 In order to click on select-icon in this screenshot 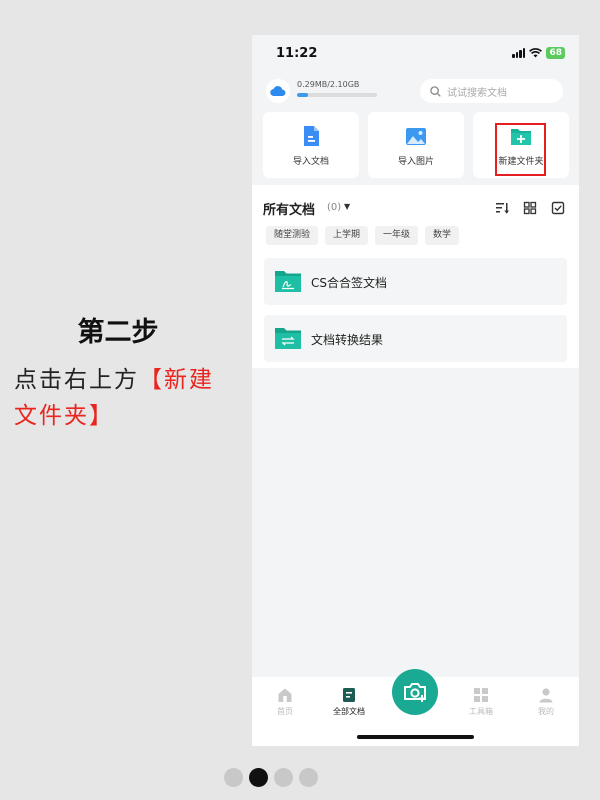, I will do `click(558, 208)`.